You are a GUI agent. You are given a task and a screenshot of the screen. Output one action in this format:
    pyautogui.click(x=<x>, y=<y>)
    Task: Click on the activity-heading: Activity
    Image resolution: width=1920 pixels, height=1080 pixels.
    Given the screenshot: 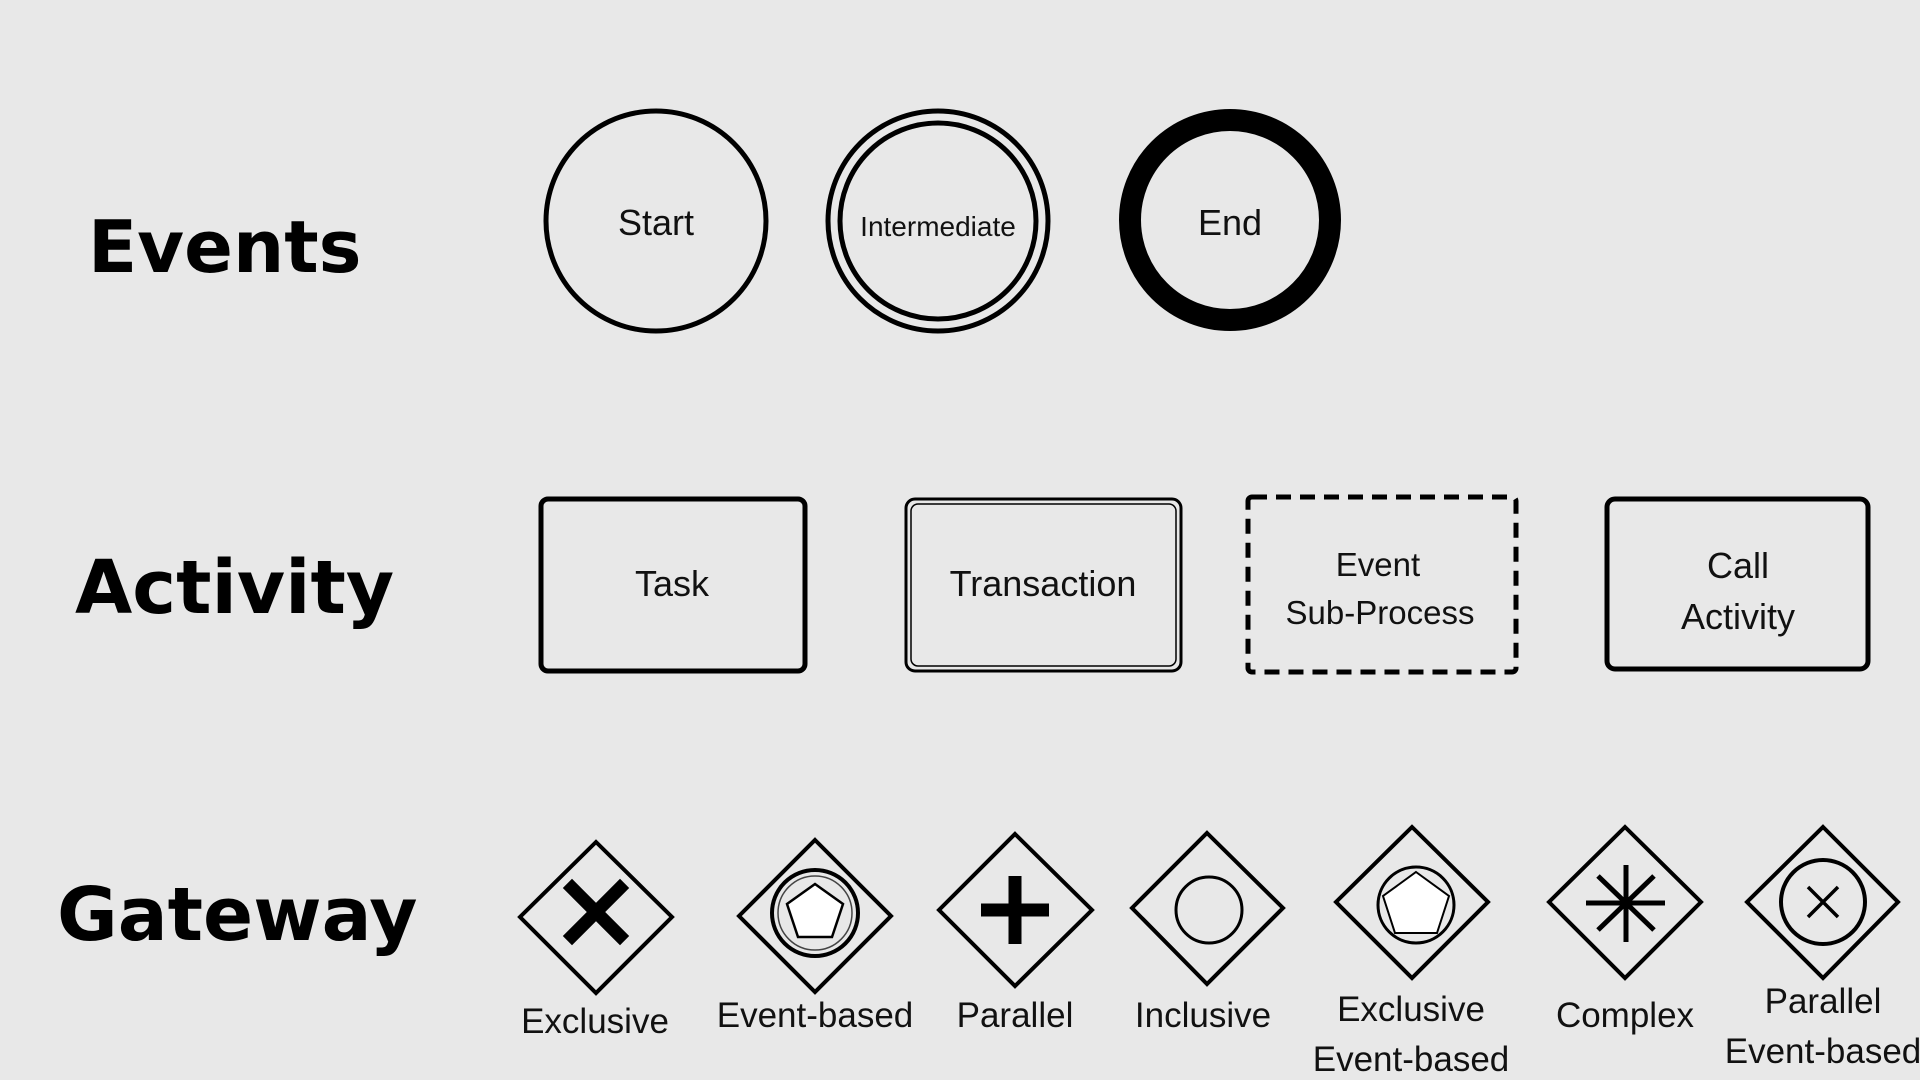 What is the action you would take?
    pyautogui.click(x=234, y=588)
    